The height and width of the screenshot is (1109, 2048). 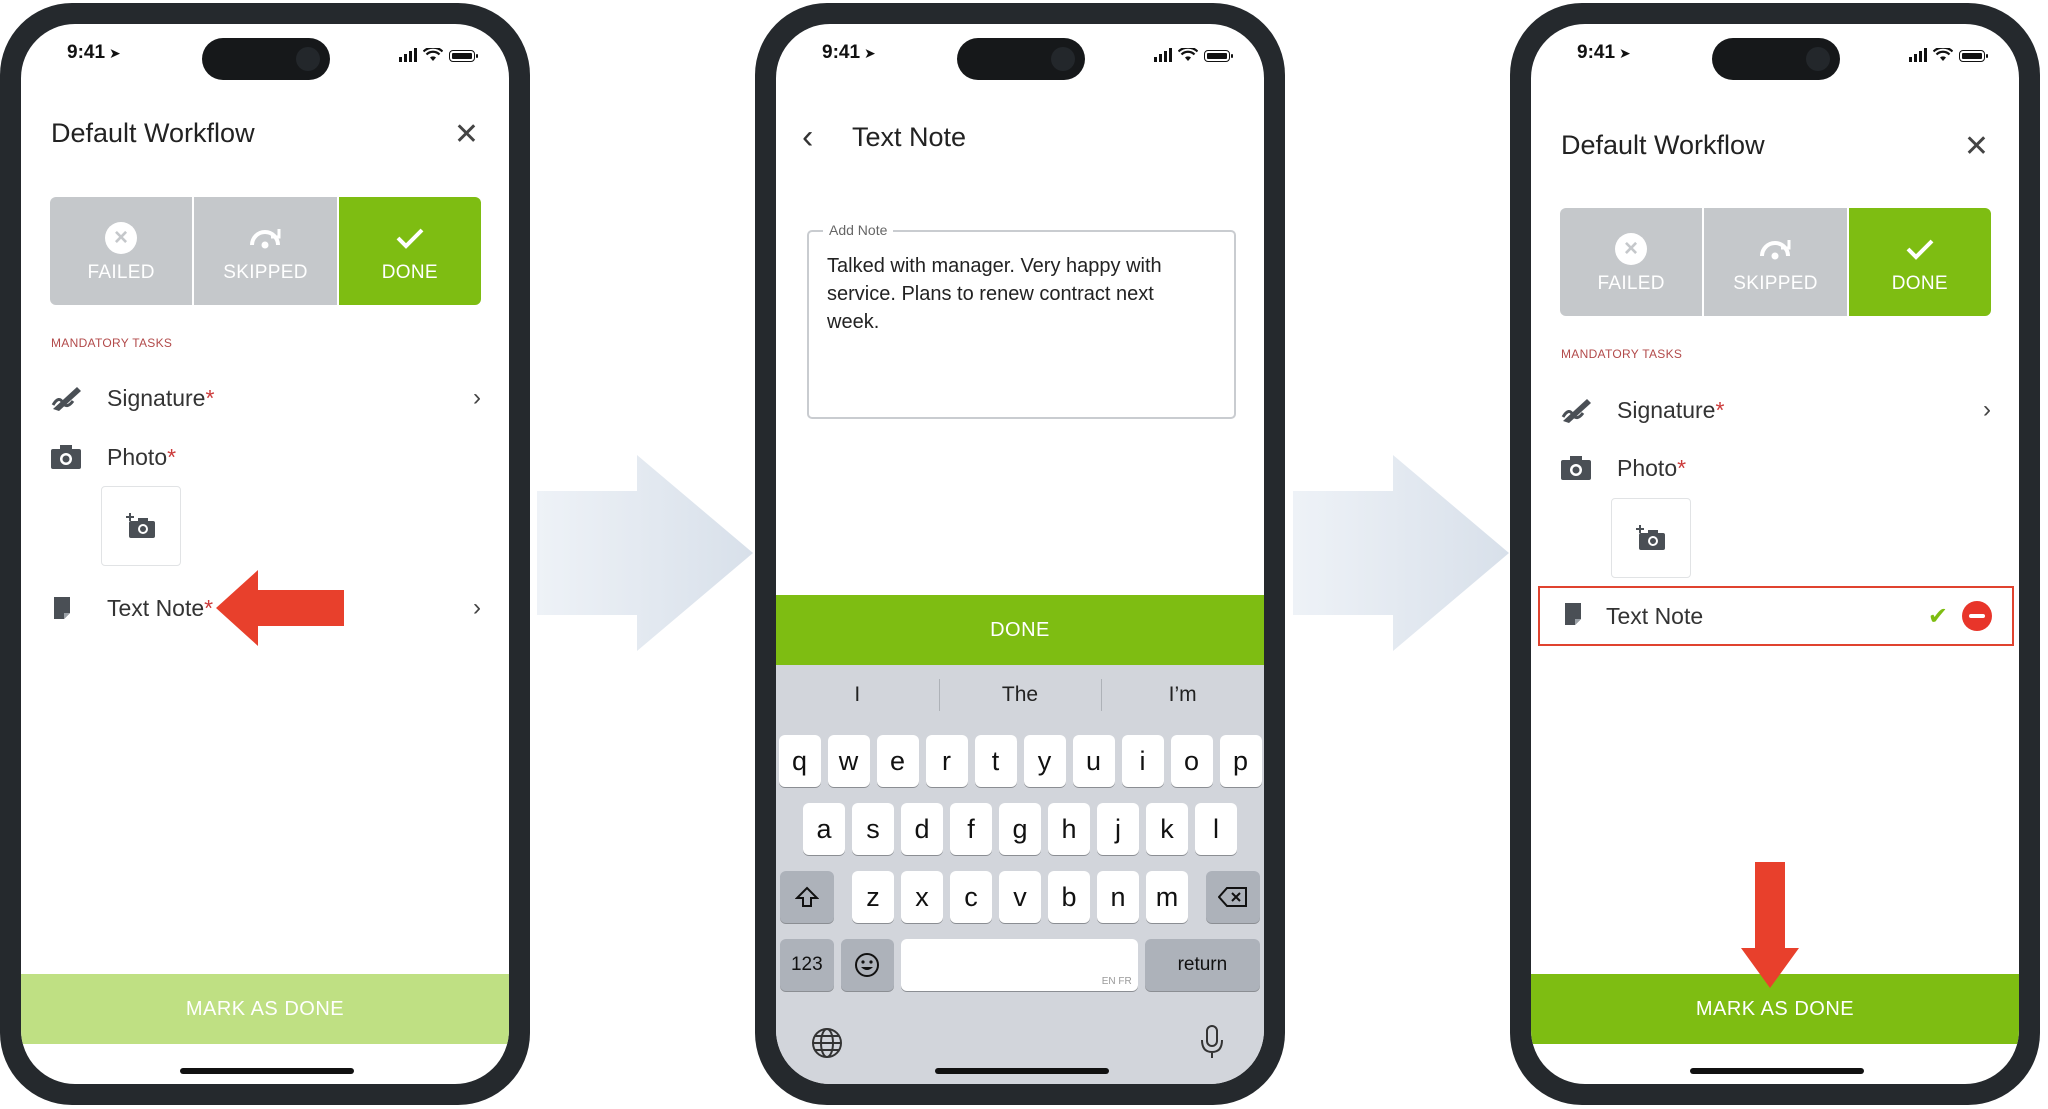 I want to click on status-time: 9:41 ➤, so click(x=94, y=53).